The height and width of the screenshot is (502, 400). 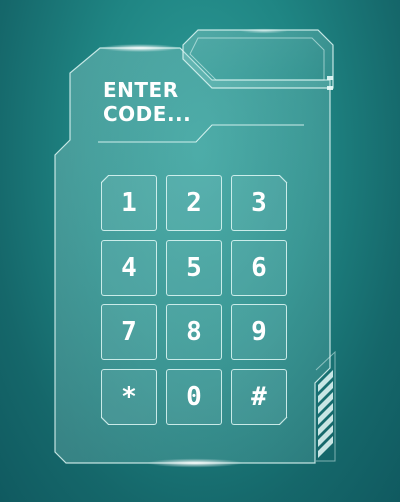 I want to click on key-star: *, so click(x=129, y=397).